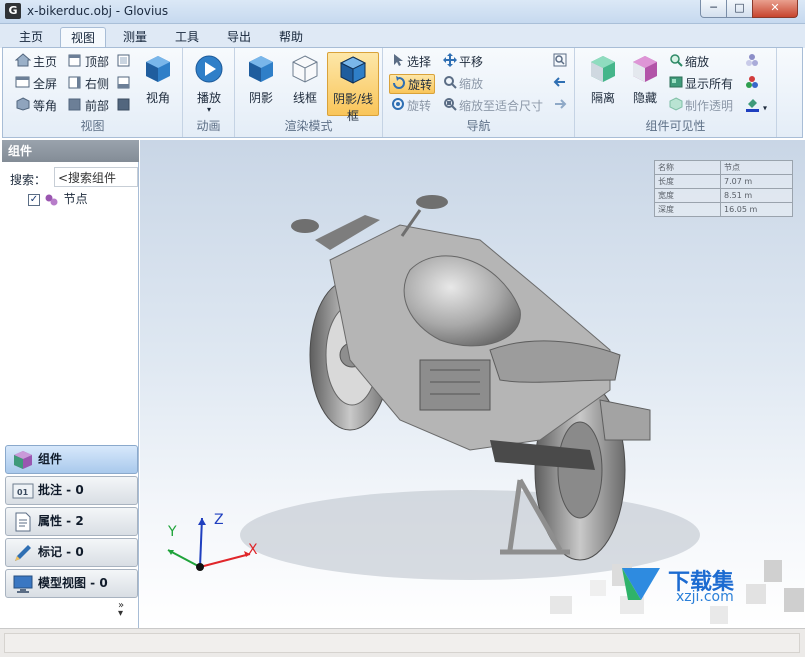 This screenshot has width=805, height=657. Describe the element at coordinates (23, 62) in the screenshot. I see `home-icon` at that location.